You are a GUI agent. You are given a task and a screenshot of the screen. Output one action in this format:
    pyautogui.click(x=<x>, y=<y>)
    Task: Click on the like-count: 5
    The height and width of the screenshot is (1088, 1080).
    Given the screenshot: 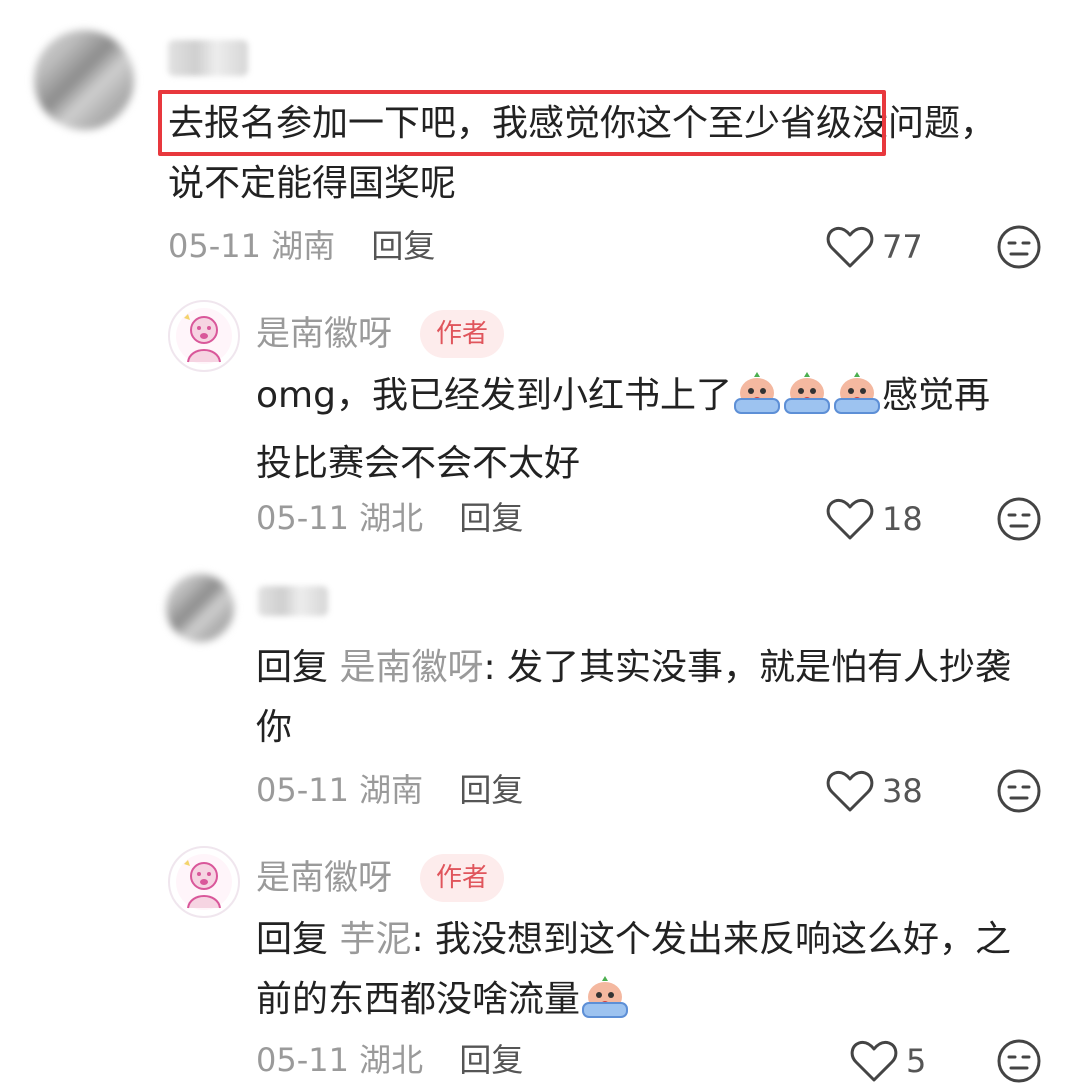 What is the action you would take?
    pyautogui.click(x=916, y=1061)
    